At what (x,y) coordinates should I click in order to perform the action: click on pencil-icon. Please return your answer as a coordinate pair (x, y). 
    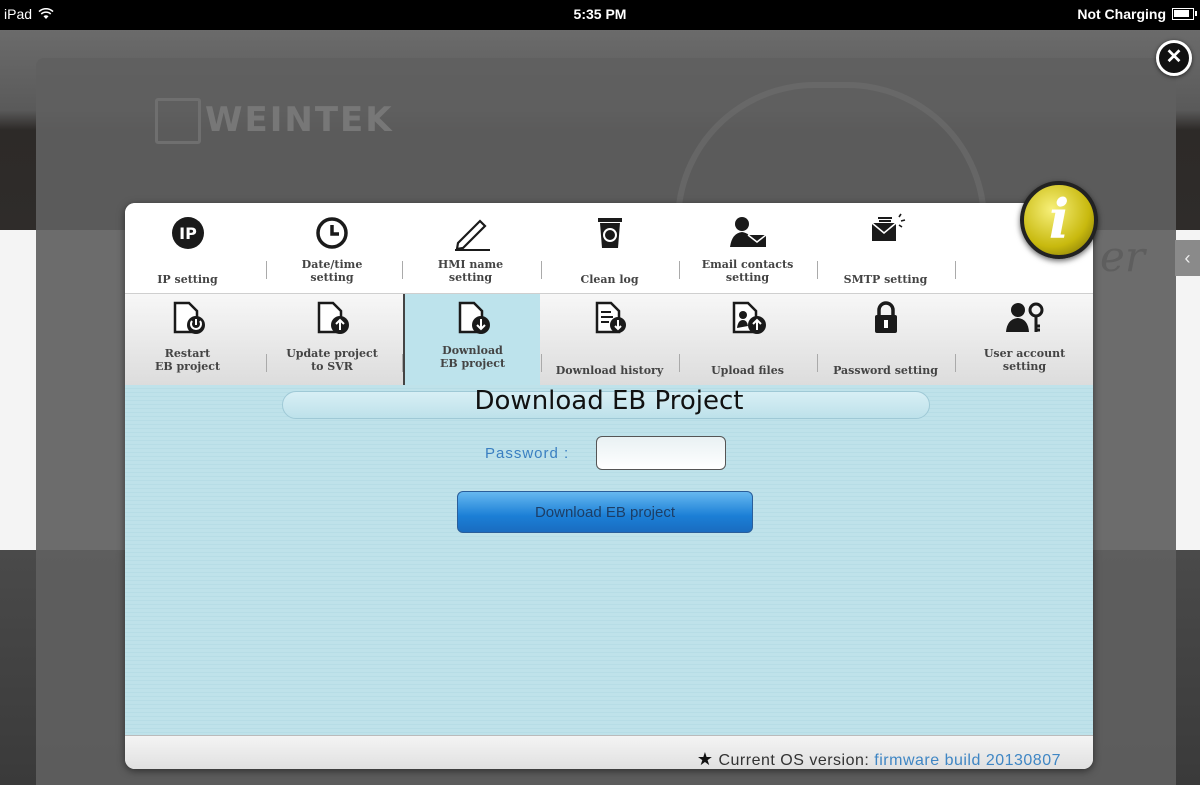
    Looking at the image, I should click on (472, 235).